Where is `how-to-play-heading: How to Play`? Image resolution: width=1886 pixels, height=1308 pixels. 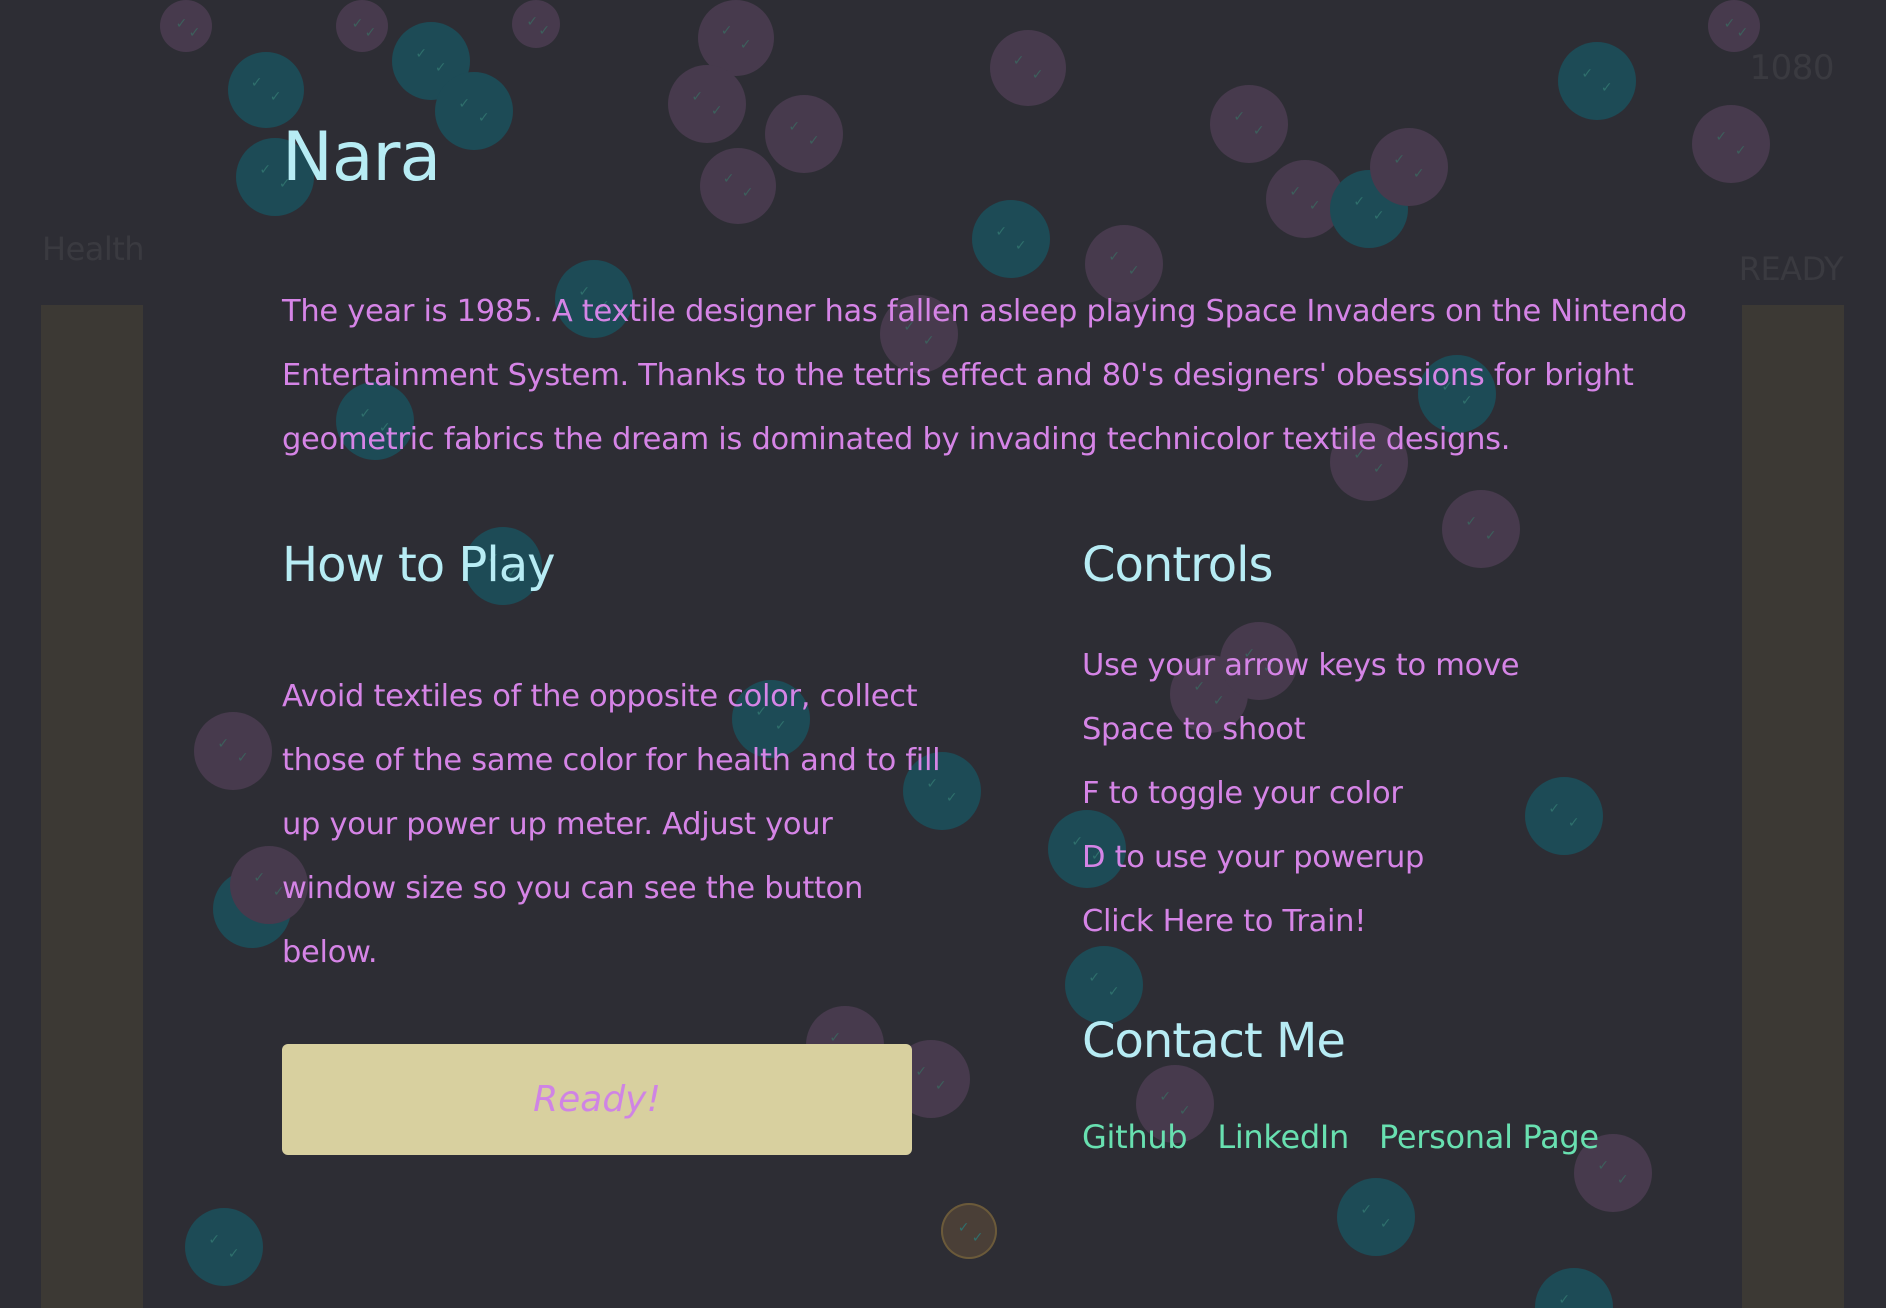 how-to-play-heading: How to Play is located at coordinates (419, 565).